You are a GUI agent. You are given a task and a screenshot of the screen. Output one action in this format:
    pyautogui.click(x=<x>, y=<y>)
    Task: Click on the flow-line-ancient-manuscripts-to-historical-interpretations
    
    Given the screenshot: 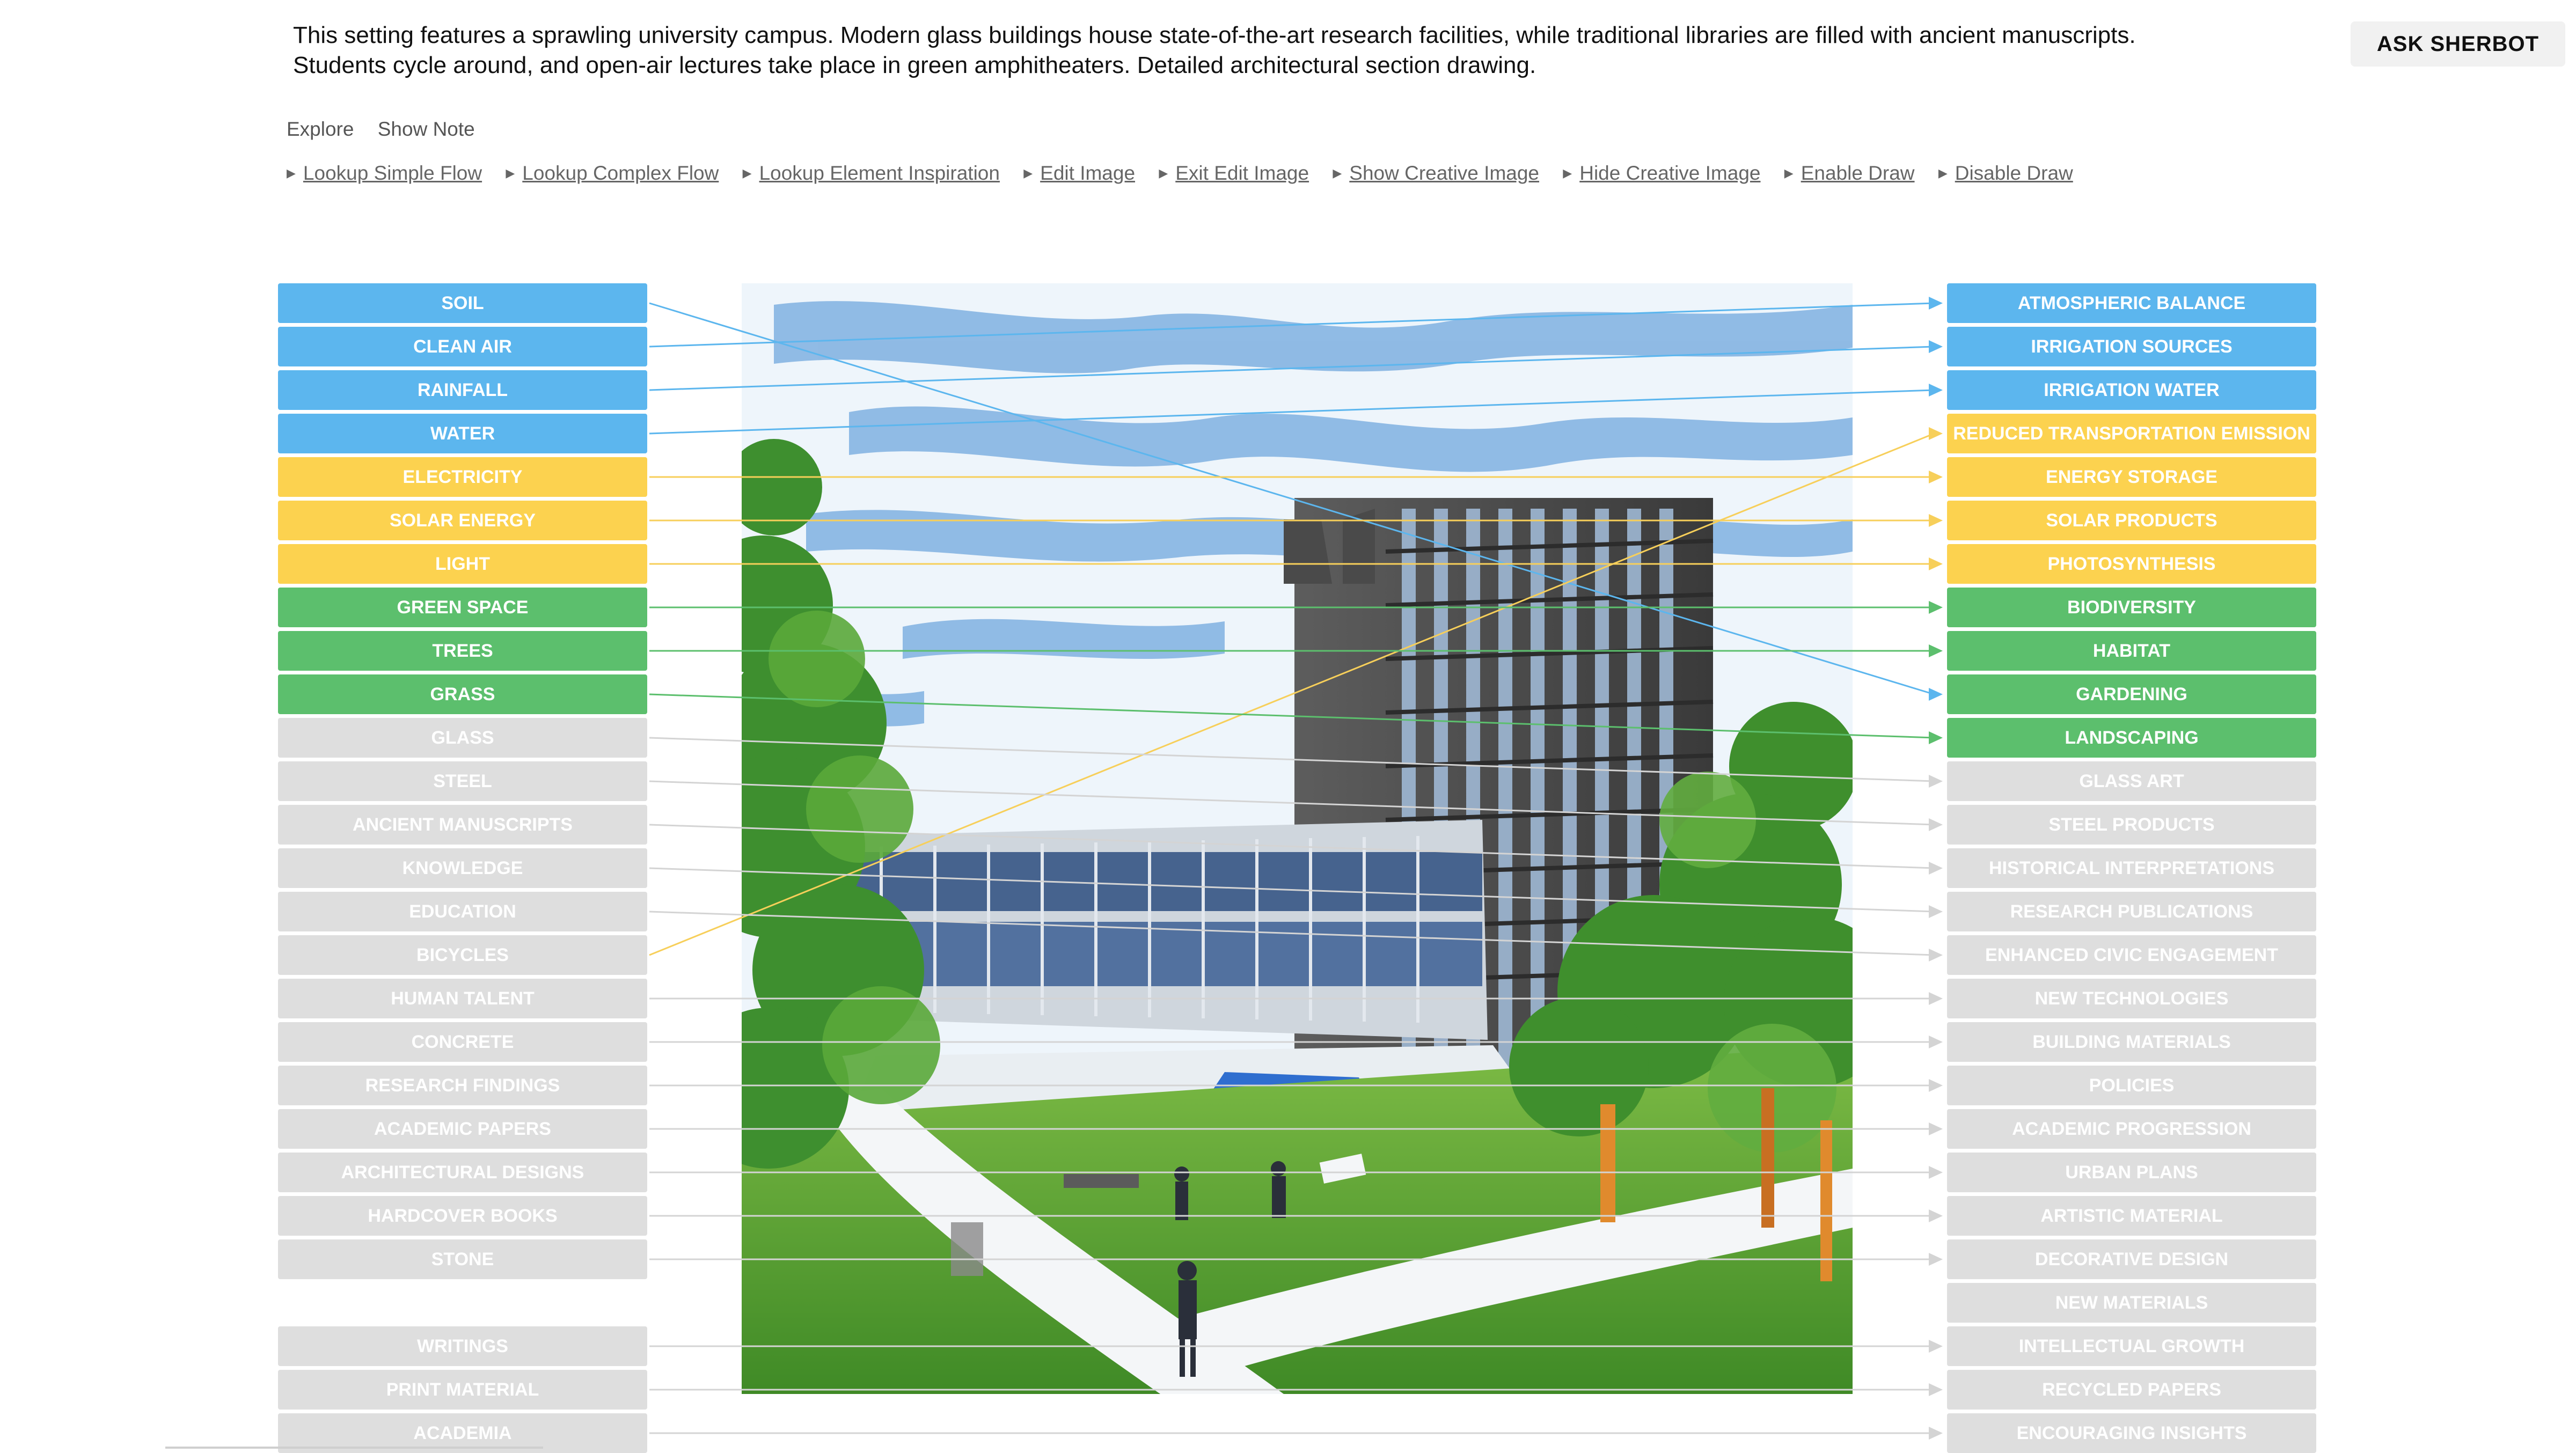 What is the action you would take?
    pyautogui.click(x=1292, y=846)
    